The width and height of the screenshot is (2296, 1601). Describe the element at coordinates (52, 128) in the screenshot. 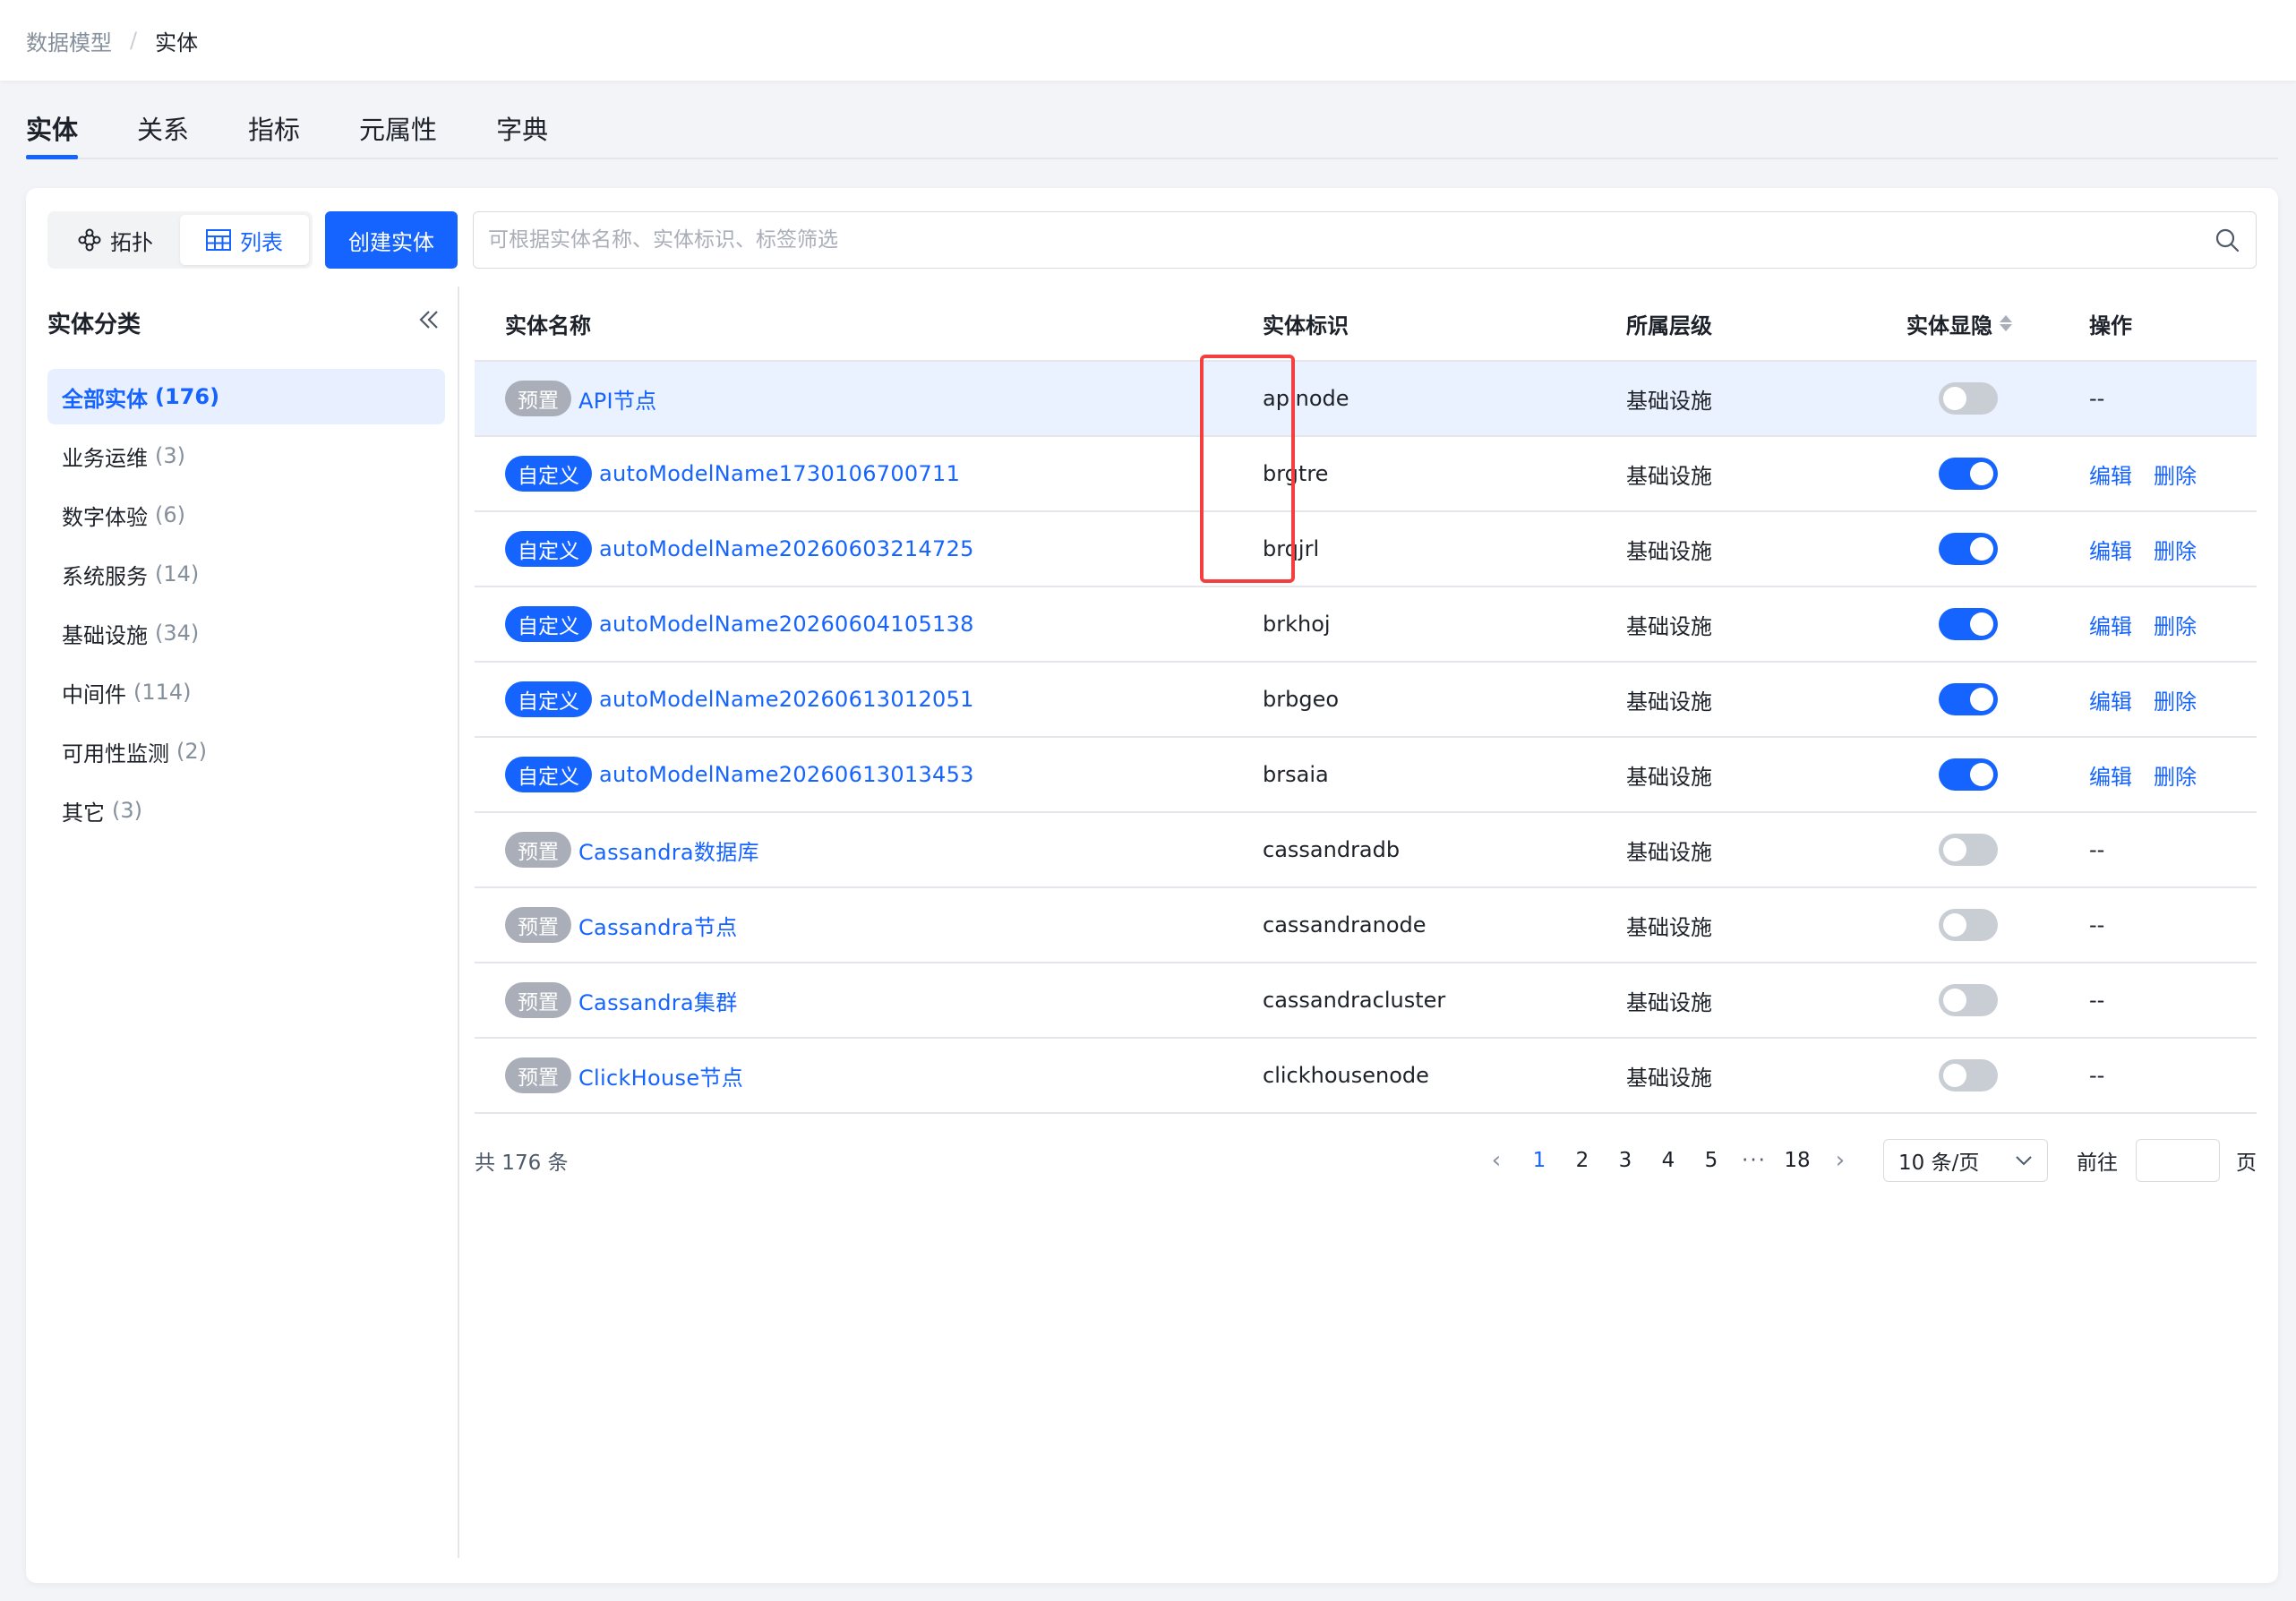

I see `tab-entity: 实体` at that location.